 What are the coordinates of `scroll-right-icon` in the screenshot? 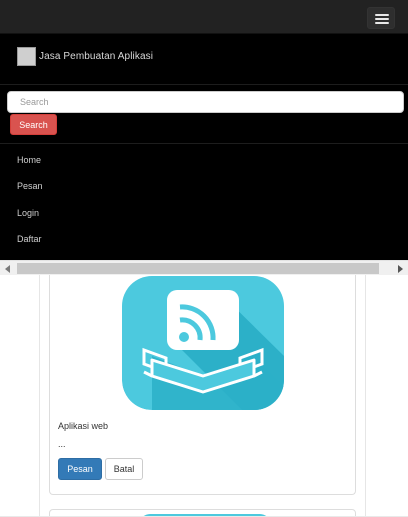 It's located at (400, 269).